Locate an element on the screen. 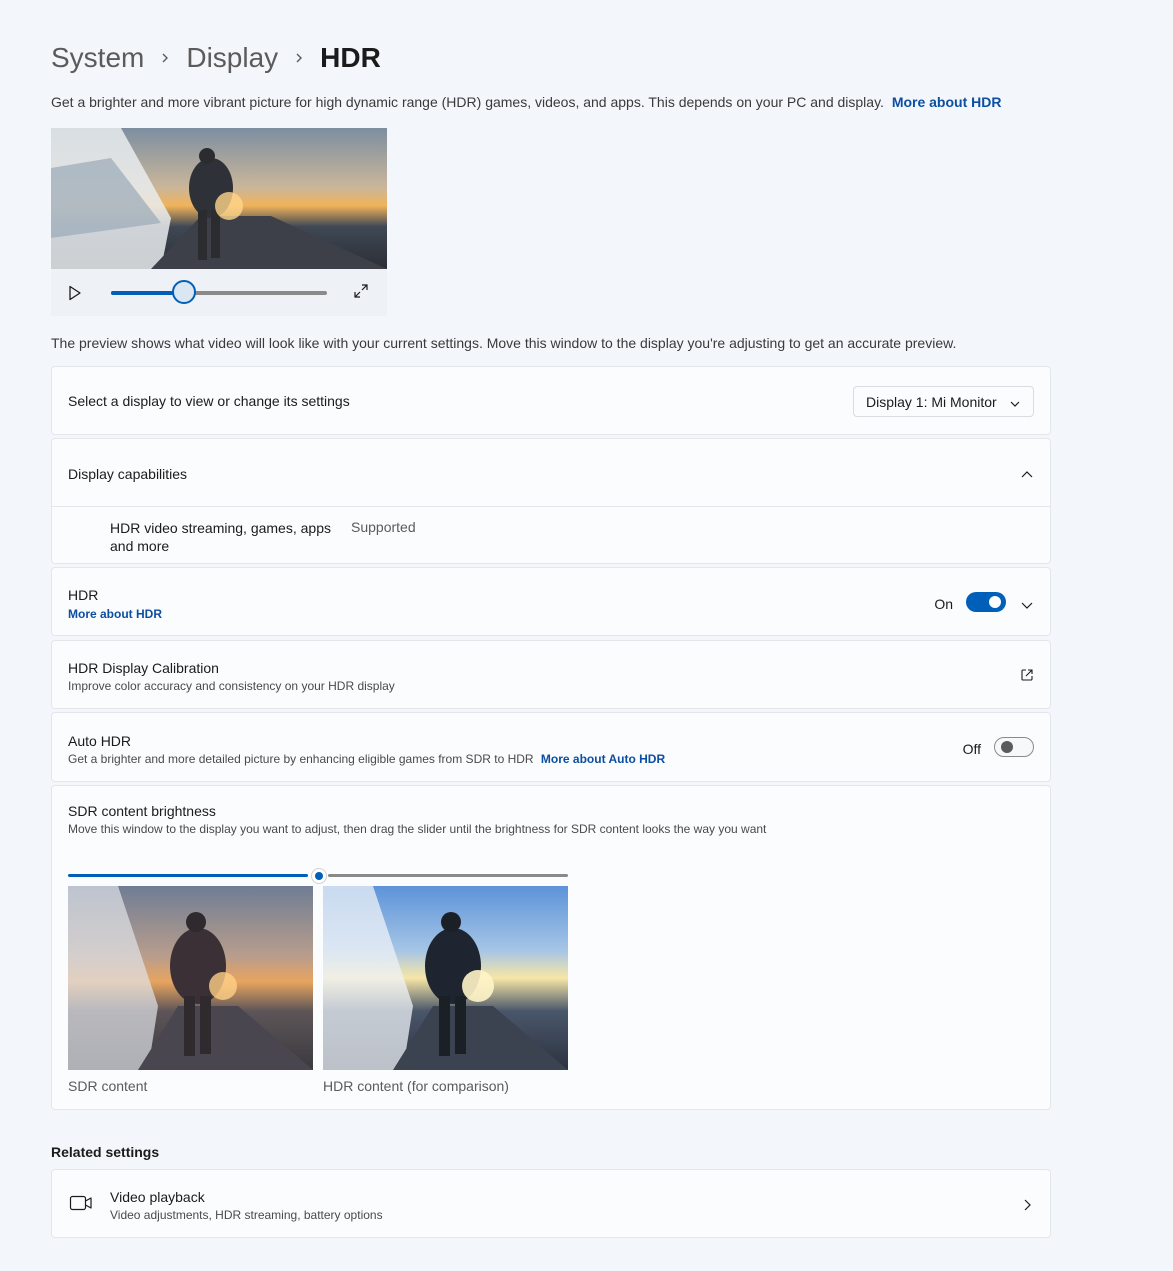 The width and height of the screenshot is (1173, 1271). open-external-icon is located at coordinates (1027, 677).